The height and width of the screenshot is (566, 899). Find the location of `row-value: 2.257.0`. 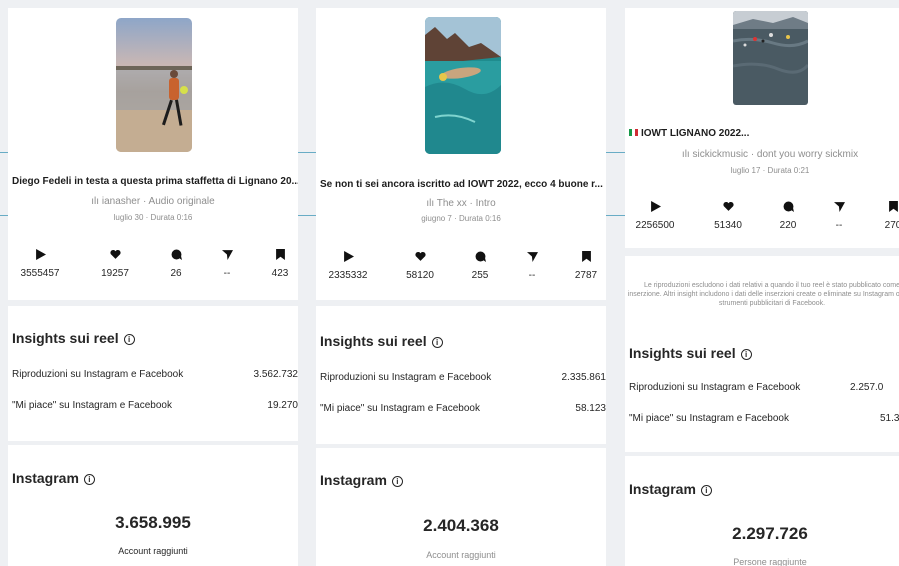

row-value: 2.257.0 is located at coordinates (867, 387).